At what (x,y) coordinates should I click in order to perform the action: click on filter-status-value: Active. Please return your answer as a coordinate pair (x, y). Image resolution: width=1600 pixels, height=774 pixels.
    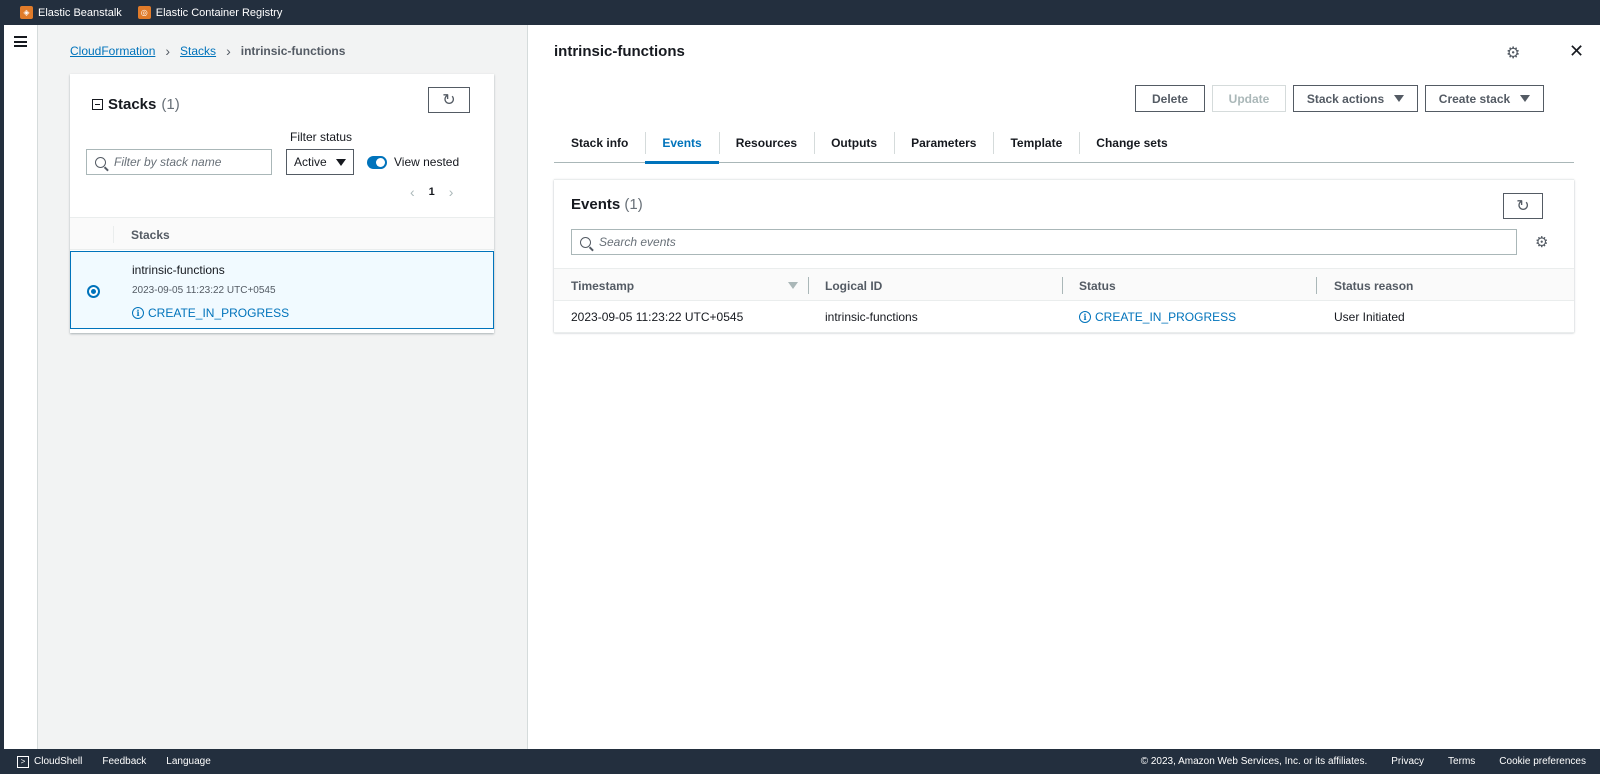
    Looking at the image, I should click on (310, 162).